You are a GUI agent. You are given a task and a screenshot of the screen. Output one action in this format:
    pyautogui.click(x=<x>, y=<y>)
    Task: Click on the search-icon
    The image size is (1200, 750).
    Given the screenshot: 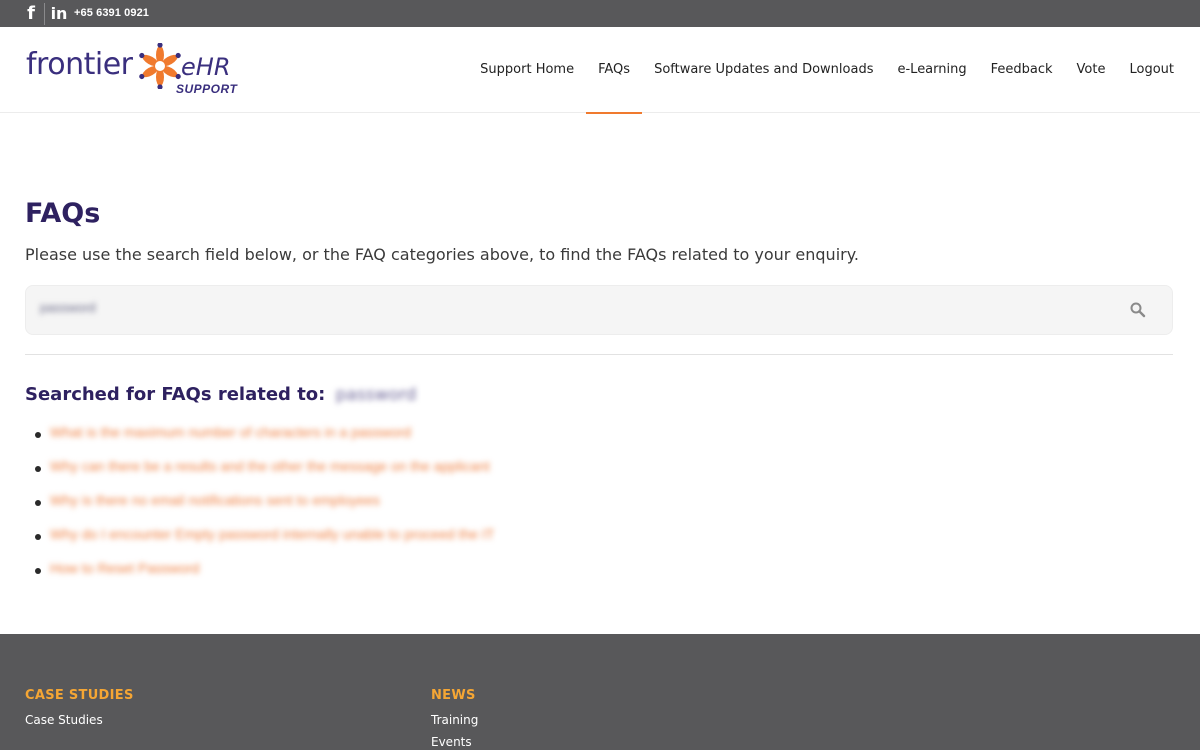 What is the action you would take?
    pyautogui.click(x=1138, y=310)
    